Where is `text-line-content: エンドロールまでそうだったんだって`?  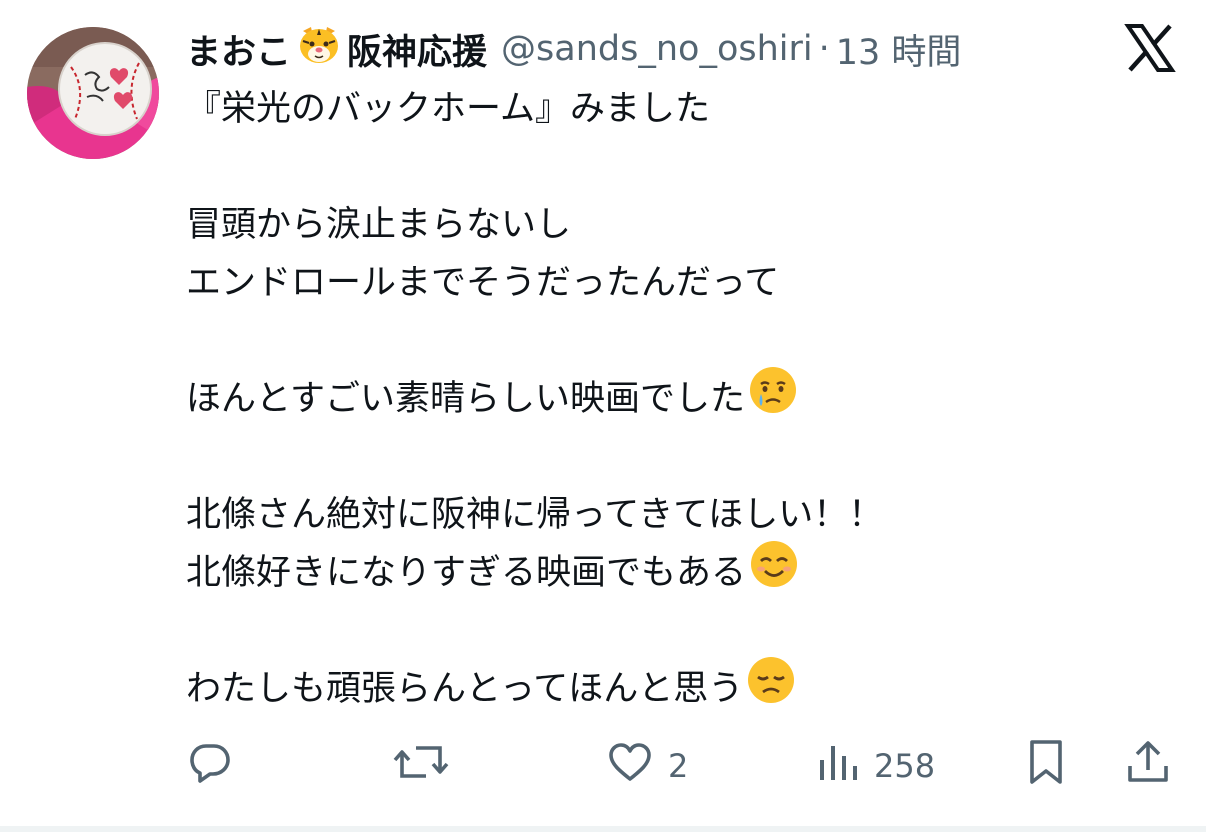 text-line-content: エンドロールまでそうだったんだって is located at coordinates (483, 283).